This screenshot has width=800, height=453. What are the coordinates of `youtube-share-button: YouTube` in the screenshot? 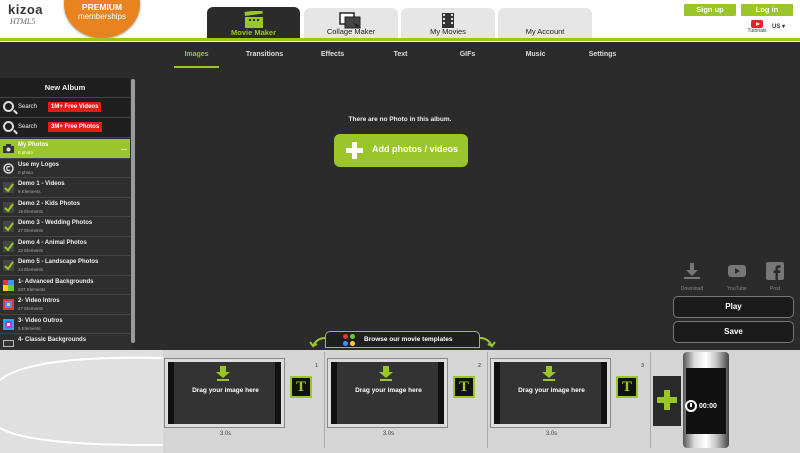 It's located at (737, 277).